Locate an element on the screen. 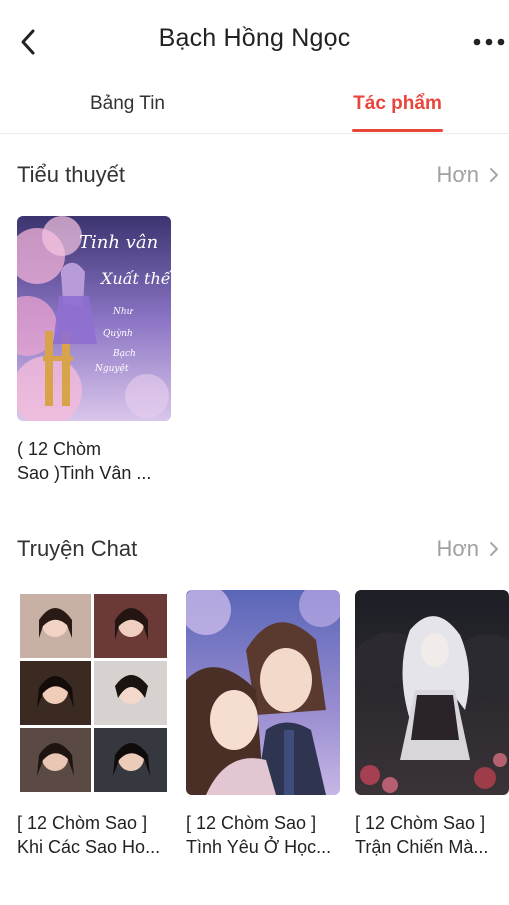 This screenshot has height=905, width=509. novel-title-line-1: ( 12 Chòm is located at coordinates (59, 449).